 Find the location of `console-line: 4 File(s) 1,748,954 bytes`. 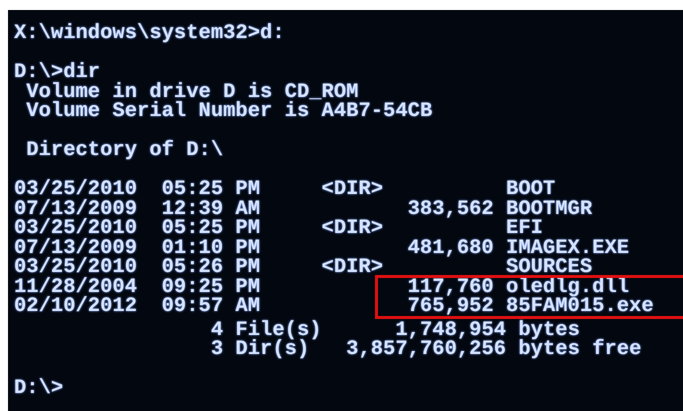

console-line: 4 File(s) 1,748,954 bytes is located at coordinates (395, 330).